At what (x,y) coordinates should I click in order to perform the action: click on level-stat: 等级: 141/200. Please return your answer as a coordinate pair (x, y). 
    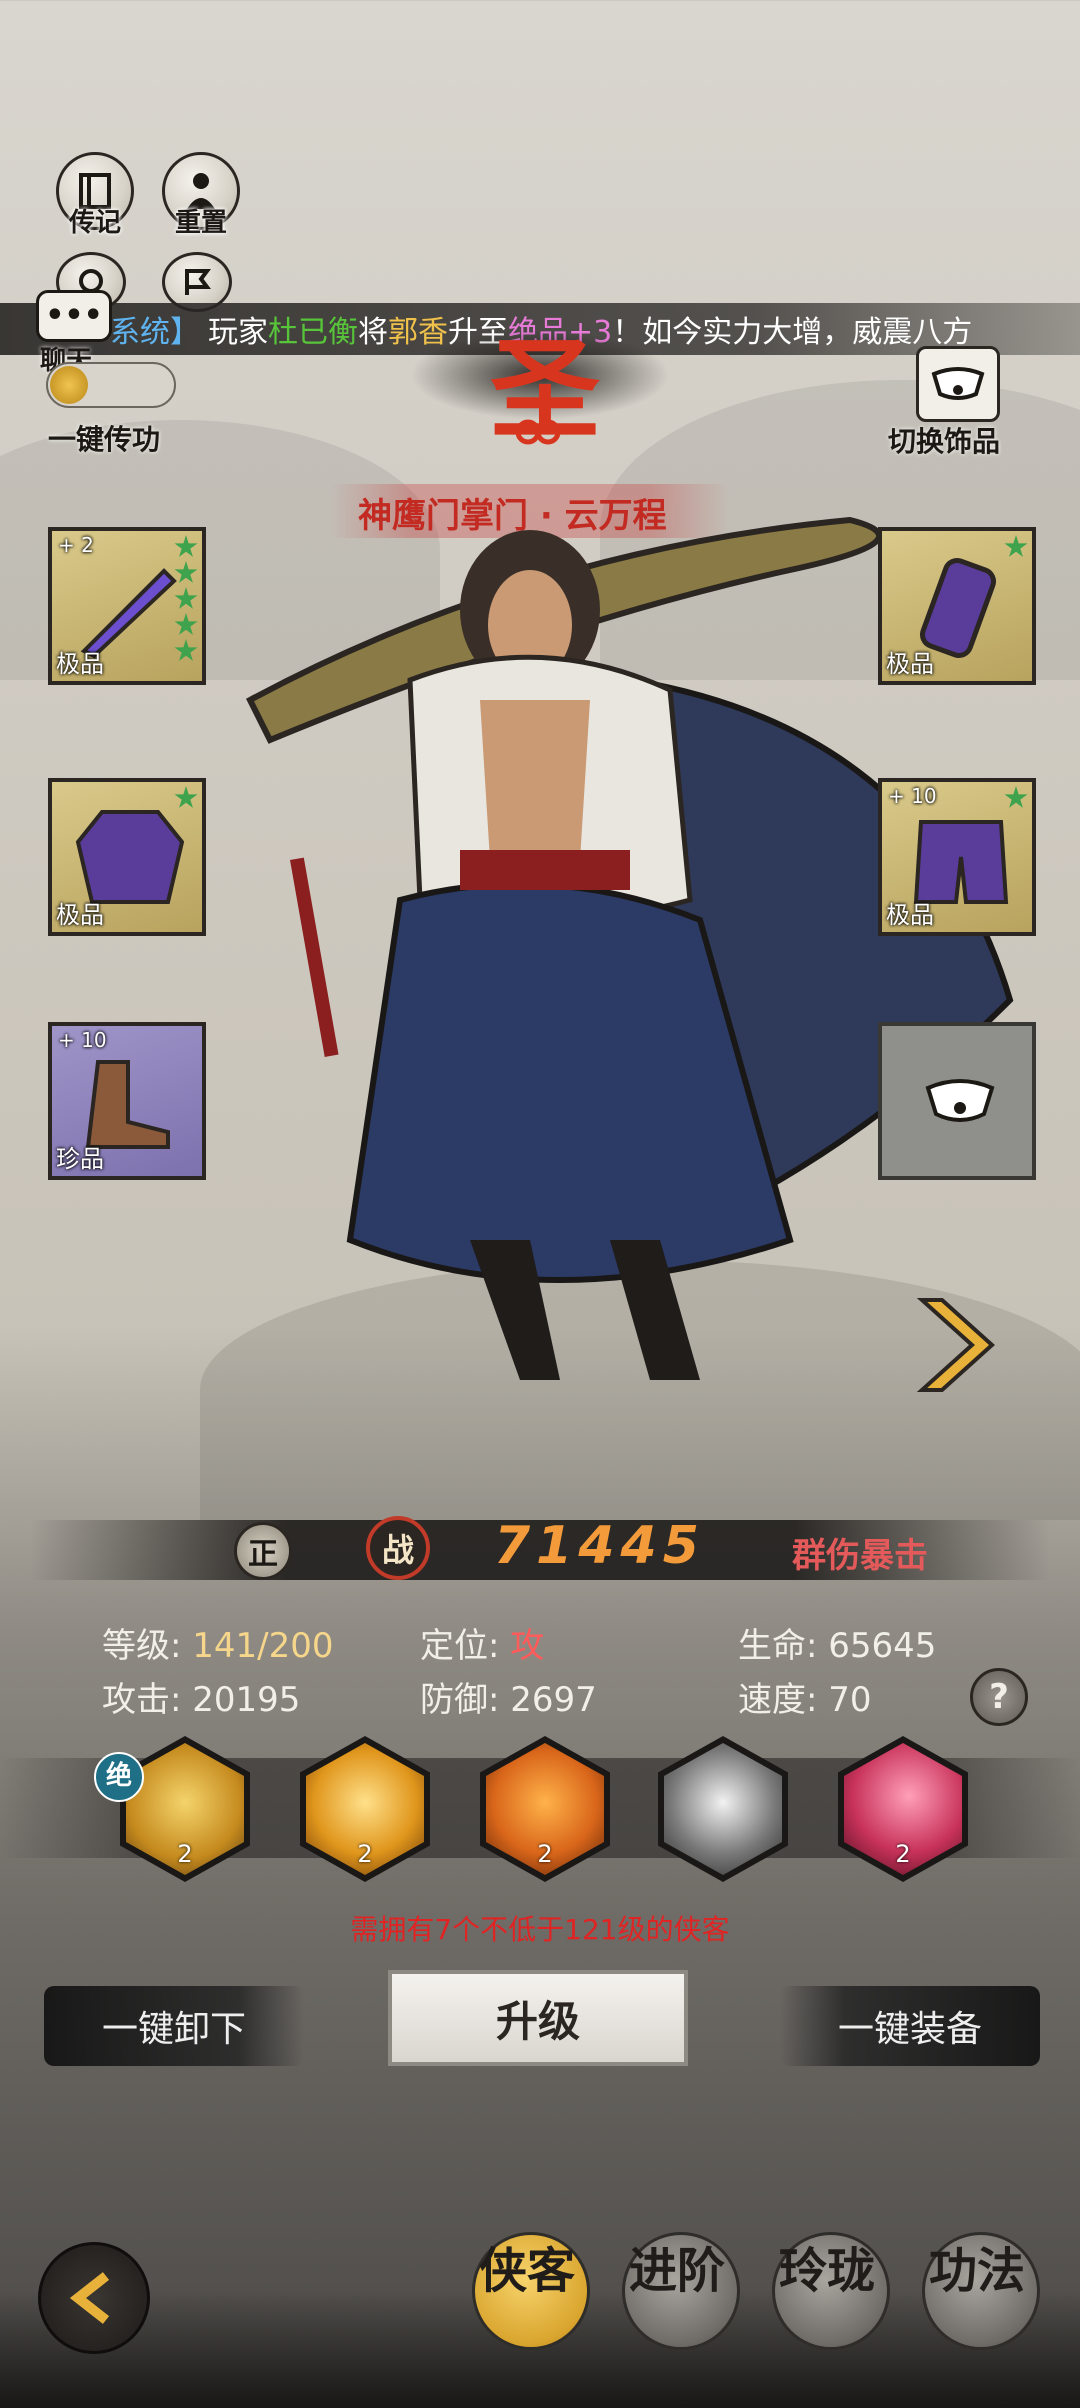
    Looking at the image, I should click on (218, 1642).